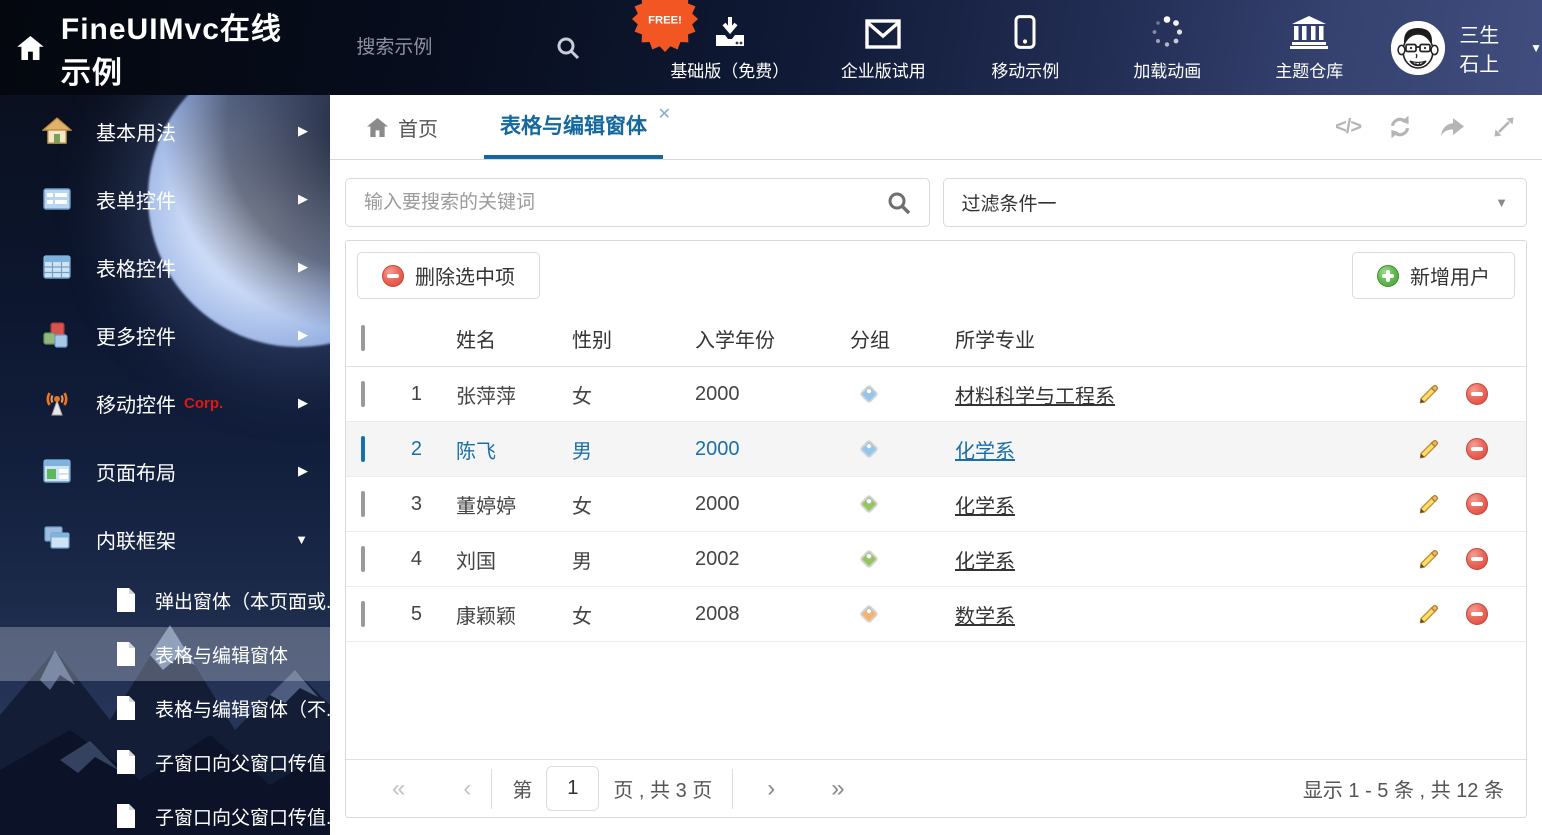 The image size is (1542, 835). Describe the element at coordinates (633, 338) in the screenshot. I see `column-header-gender: 性别` at that location.